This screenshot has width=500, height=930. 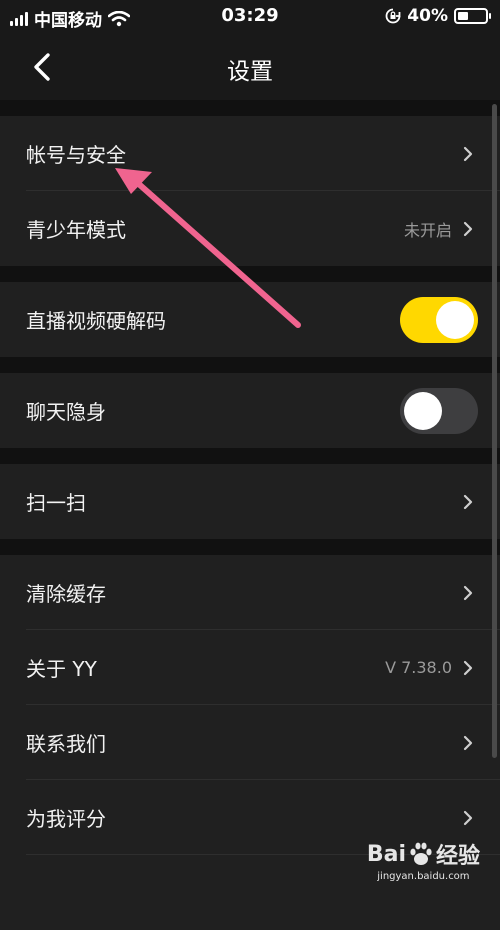 I want to click on scrollbar, so click(x=494, y=431).